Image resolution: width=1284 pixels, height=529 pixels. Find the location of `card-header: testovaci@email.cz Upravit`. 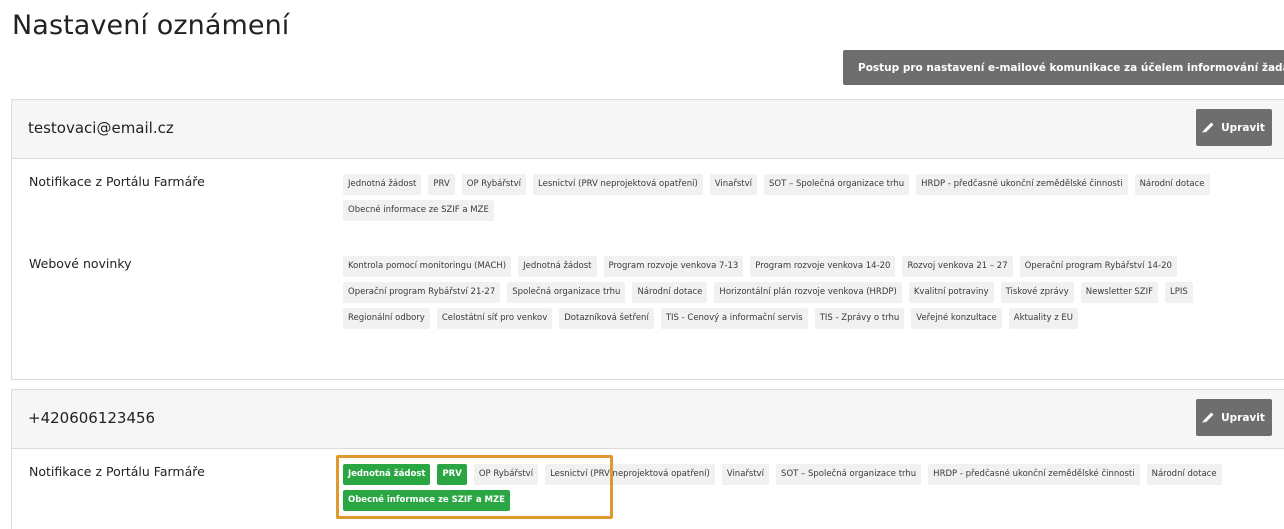

card-header: testovaci@email.cz Upravit is located at coordinates (648, 129).